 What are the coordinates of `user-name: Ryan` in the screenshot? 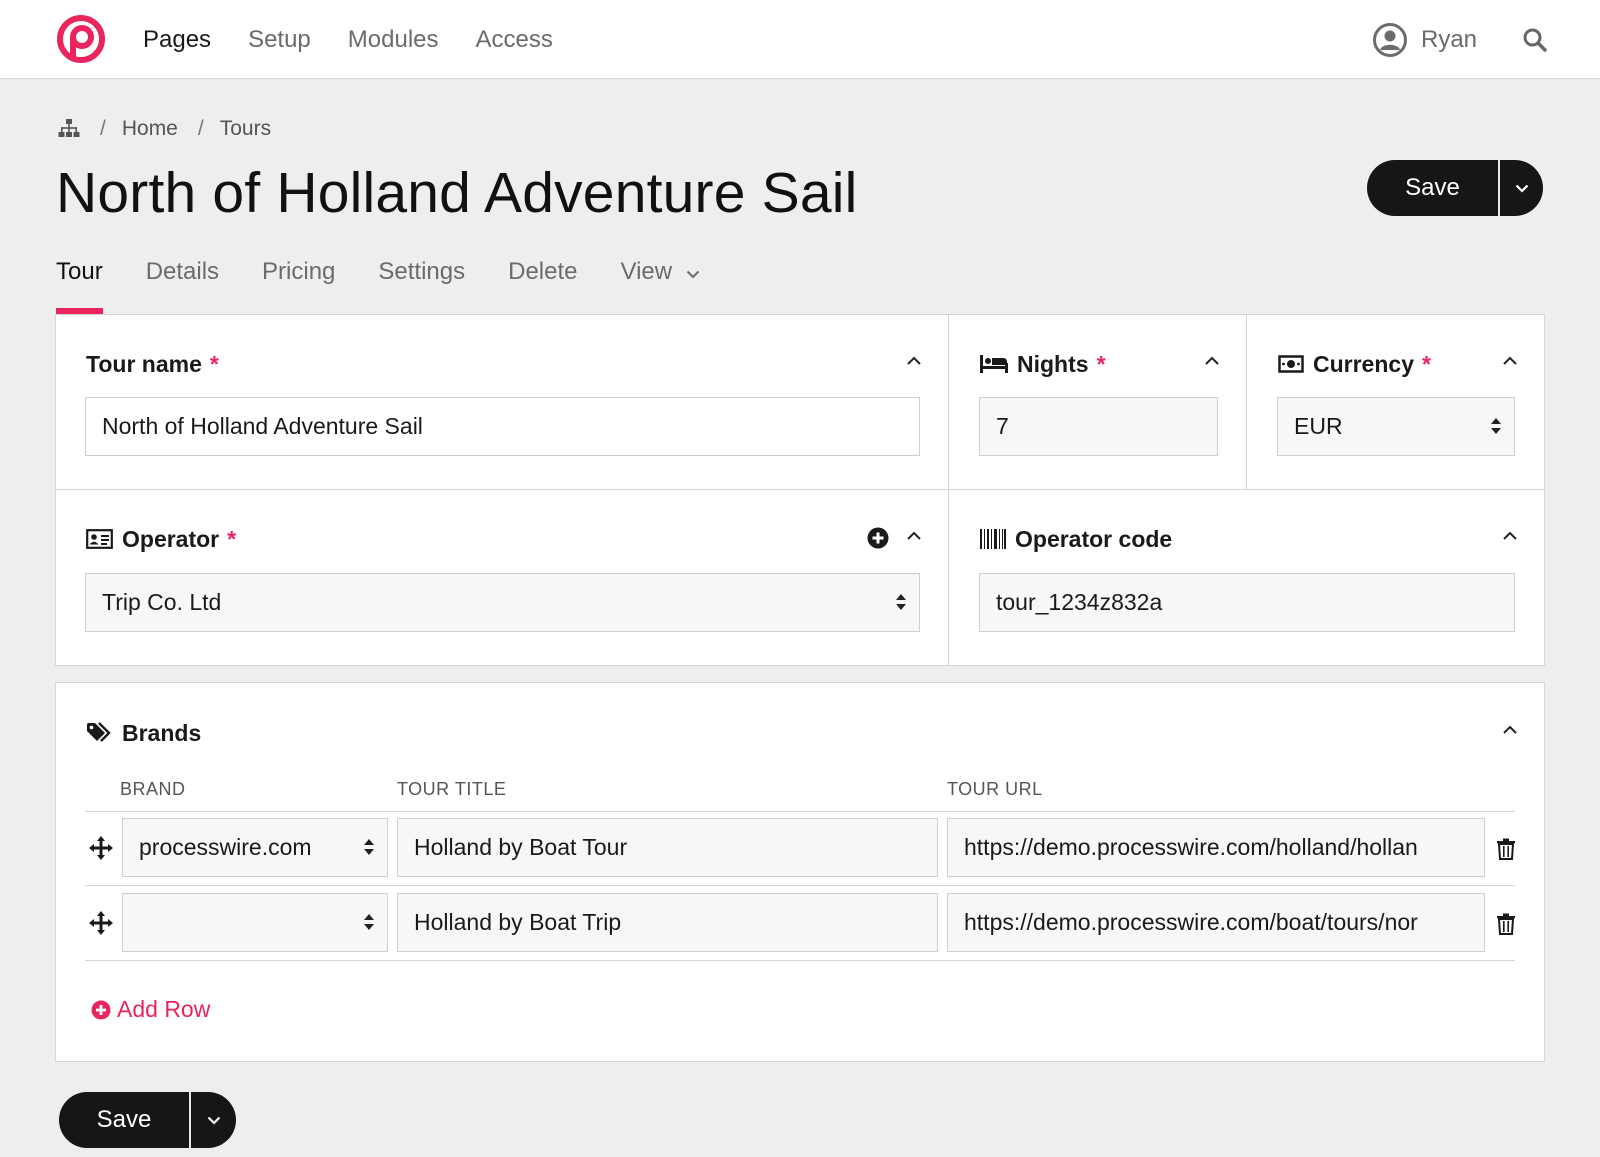 It's located at (1449, 39).